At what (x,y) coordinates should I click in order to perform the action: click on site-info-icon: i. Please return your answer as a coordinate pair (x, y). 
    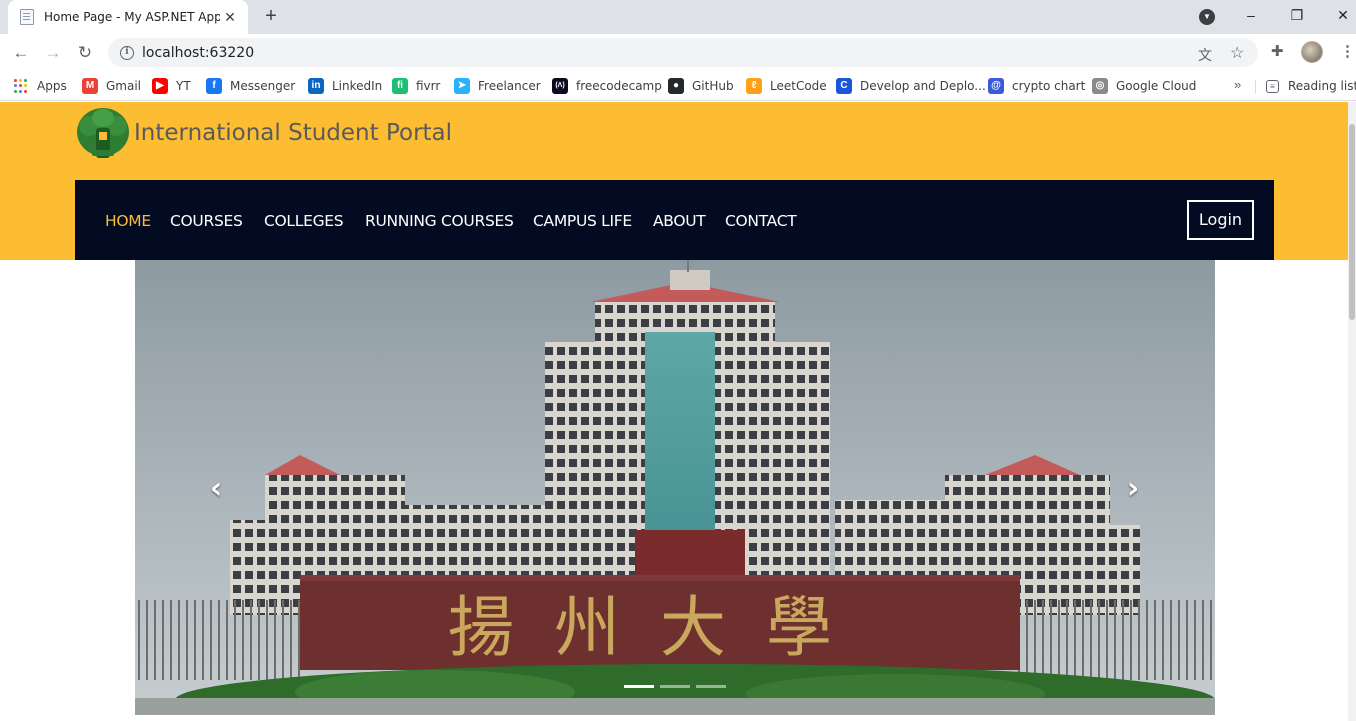
    Looking at the image, I should click on (127, 52).